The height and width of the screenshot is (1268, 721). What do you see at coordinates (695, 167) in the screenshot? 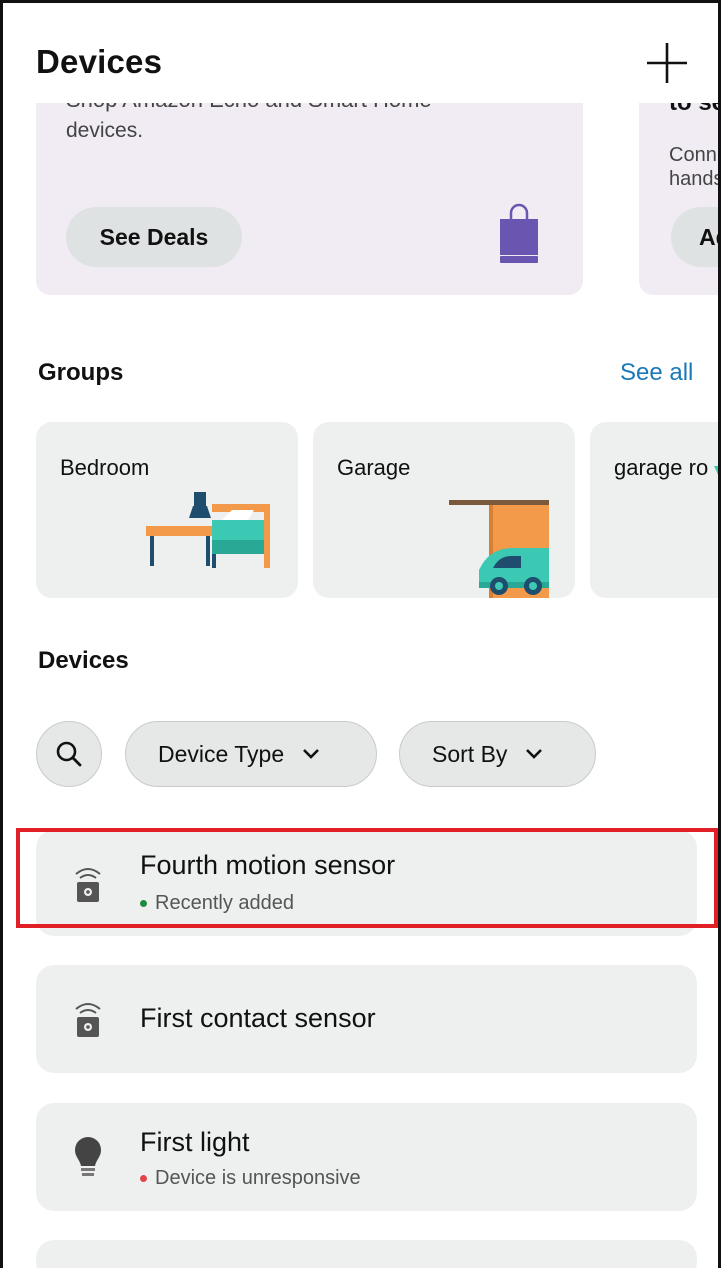
I see `promo-text: Conn hands` at bounding box center [695, 167].